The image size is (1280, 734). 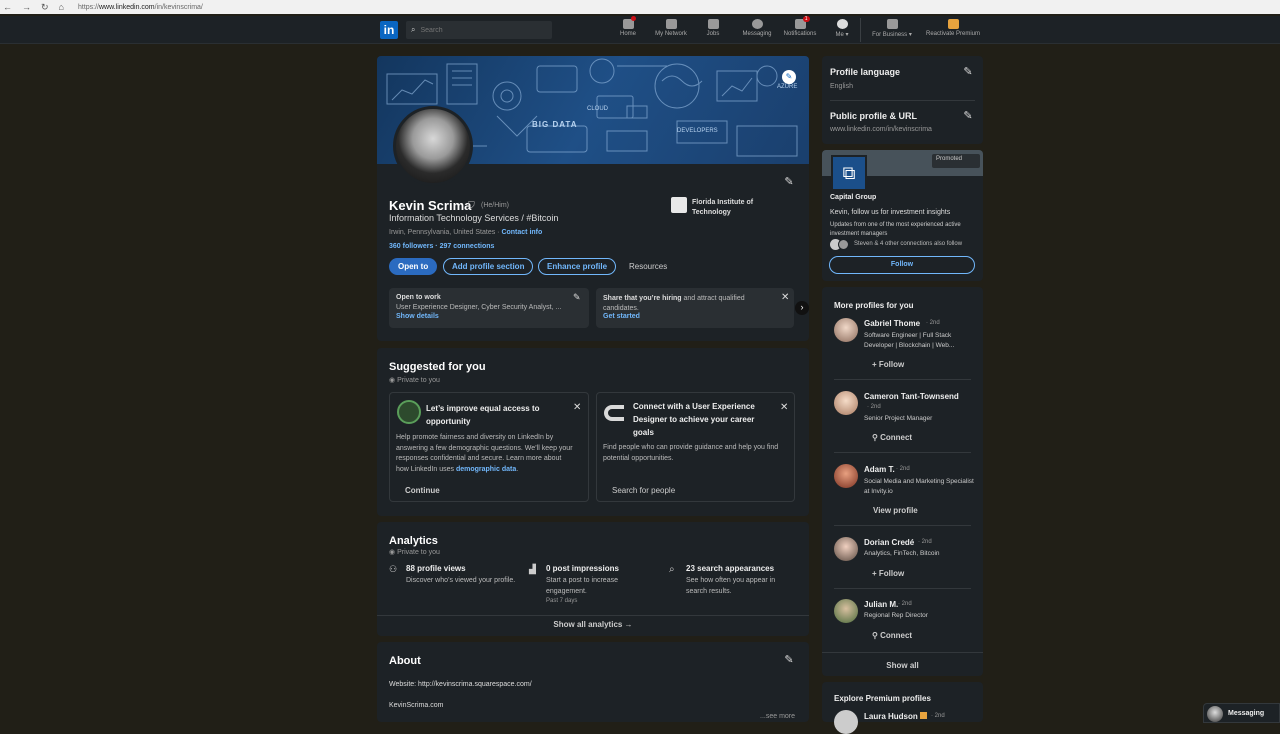 What do you see at coordinates (757, 34) in the screenshot?
I see `nav-messaging-label: Messaging` at bounding box center [757, 34].